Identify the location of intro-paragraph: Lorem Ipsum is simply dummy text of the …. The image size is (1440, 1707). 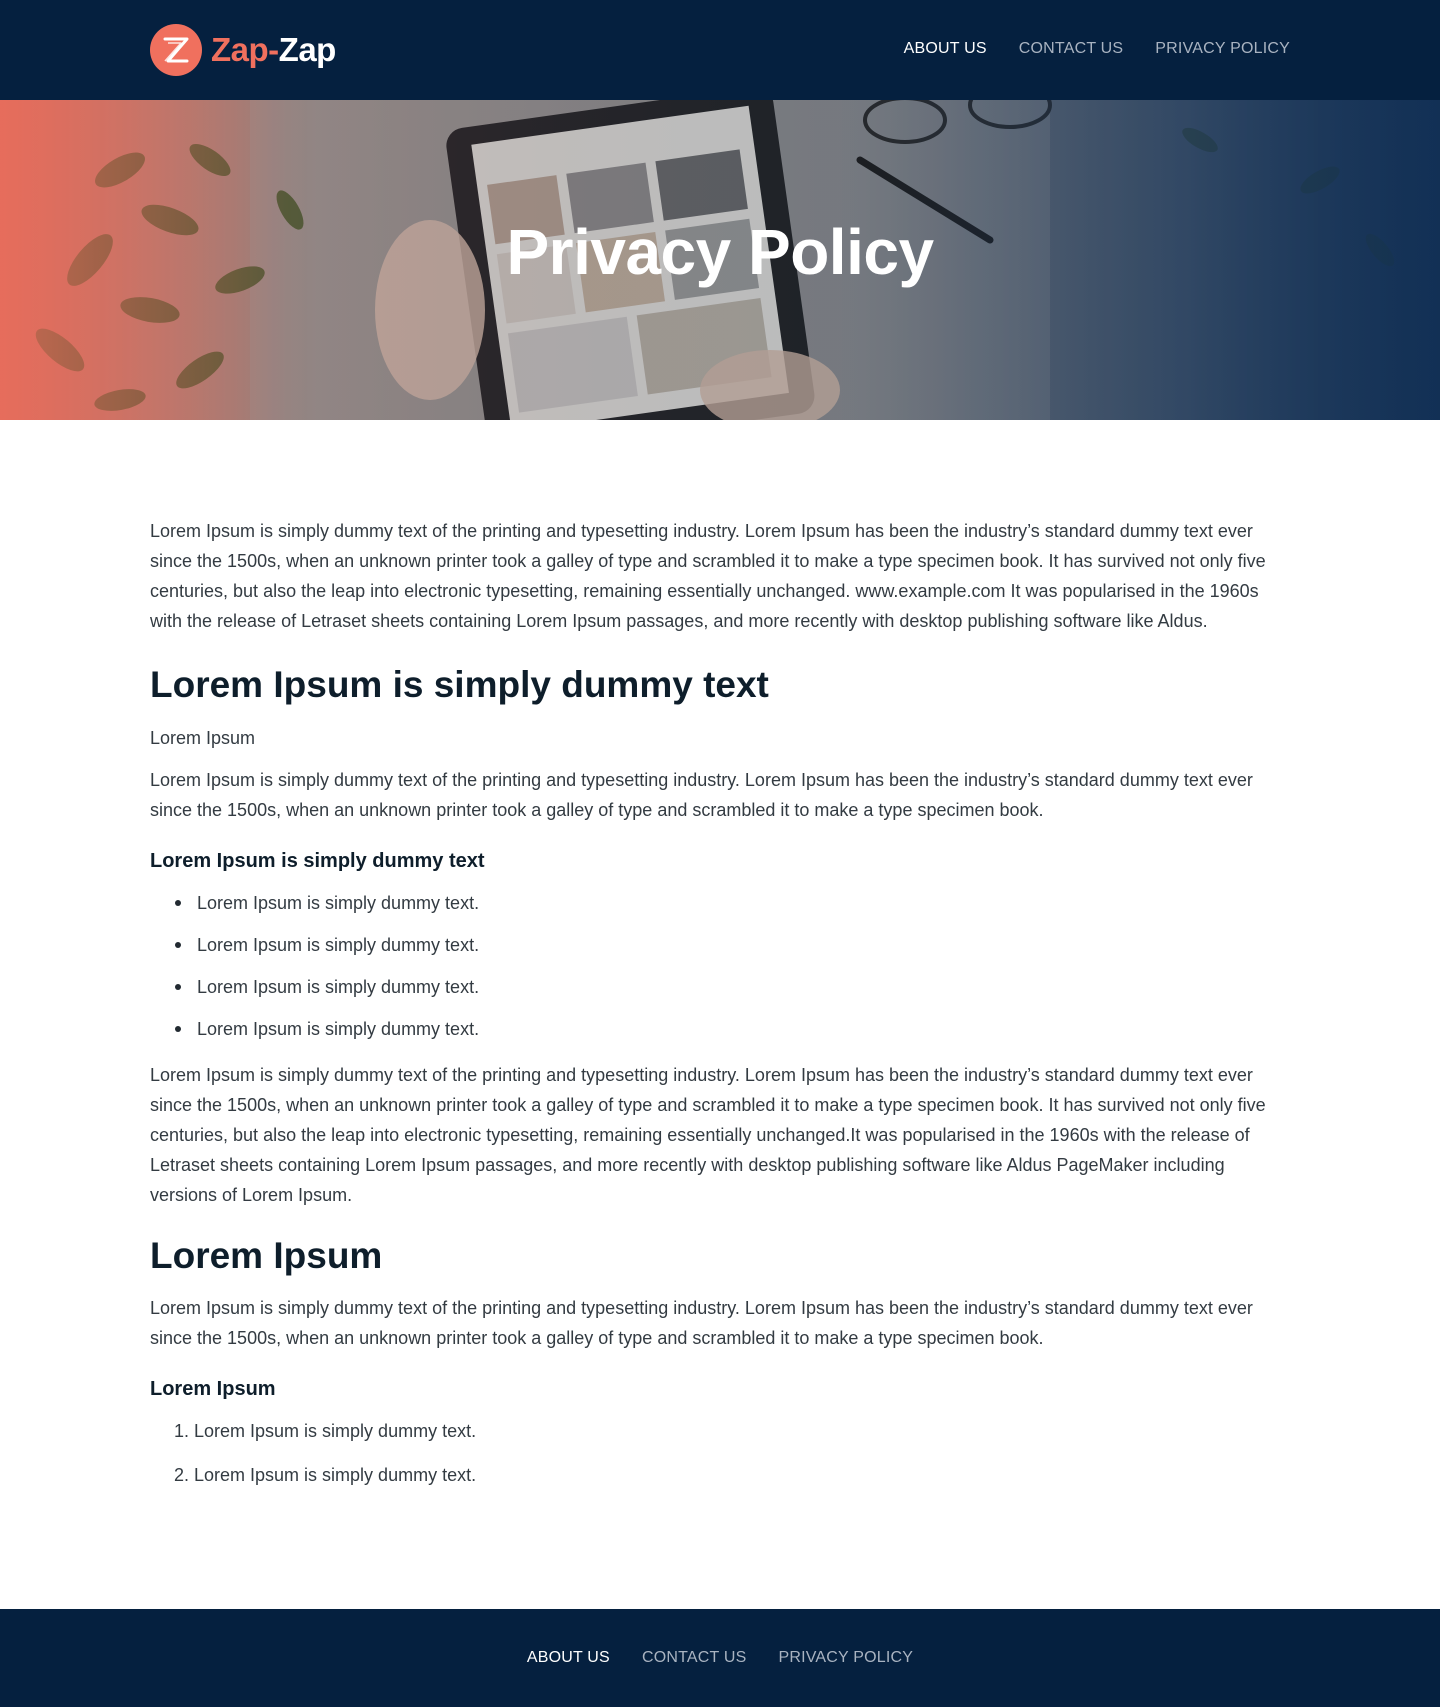
(708, 576).